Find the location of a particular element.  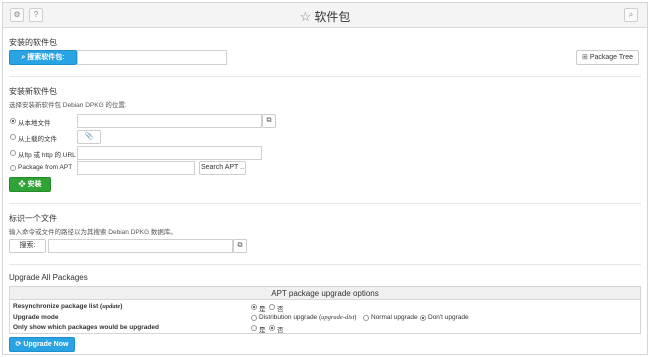

local-file-input is located at coordinates (169, 121).